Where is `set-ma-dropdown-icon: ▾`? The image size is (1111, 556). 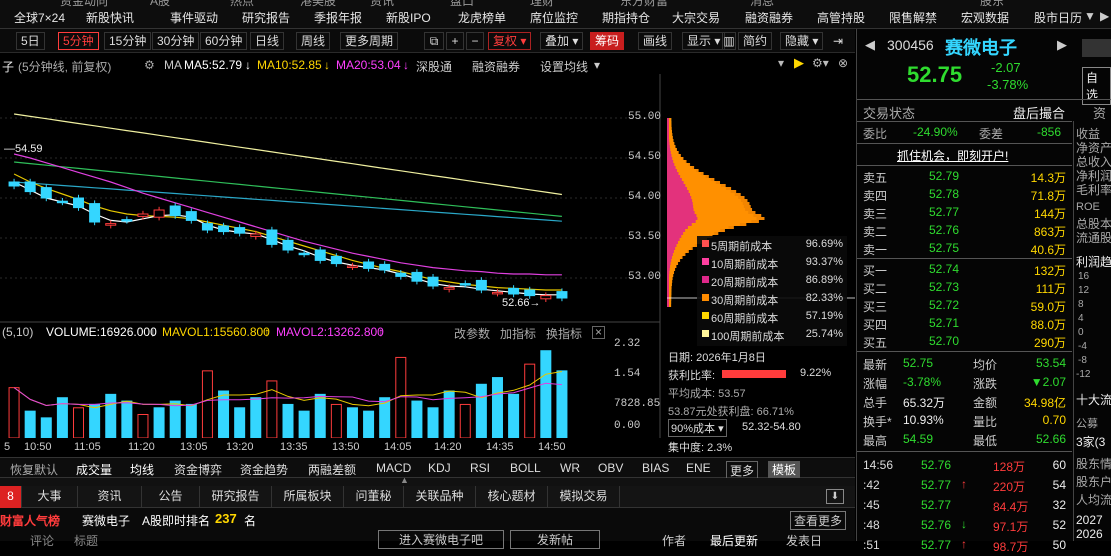
set-ma-dropdown-icon: ▾ is located at coordinates (597, 65).